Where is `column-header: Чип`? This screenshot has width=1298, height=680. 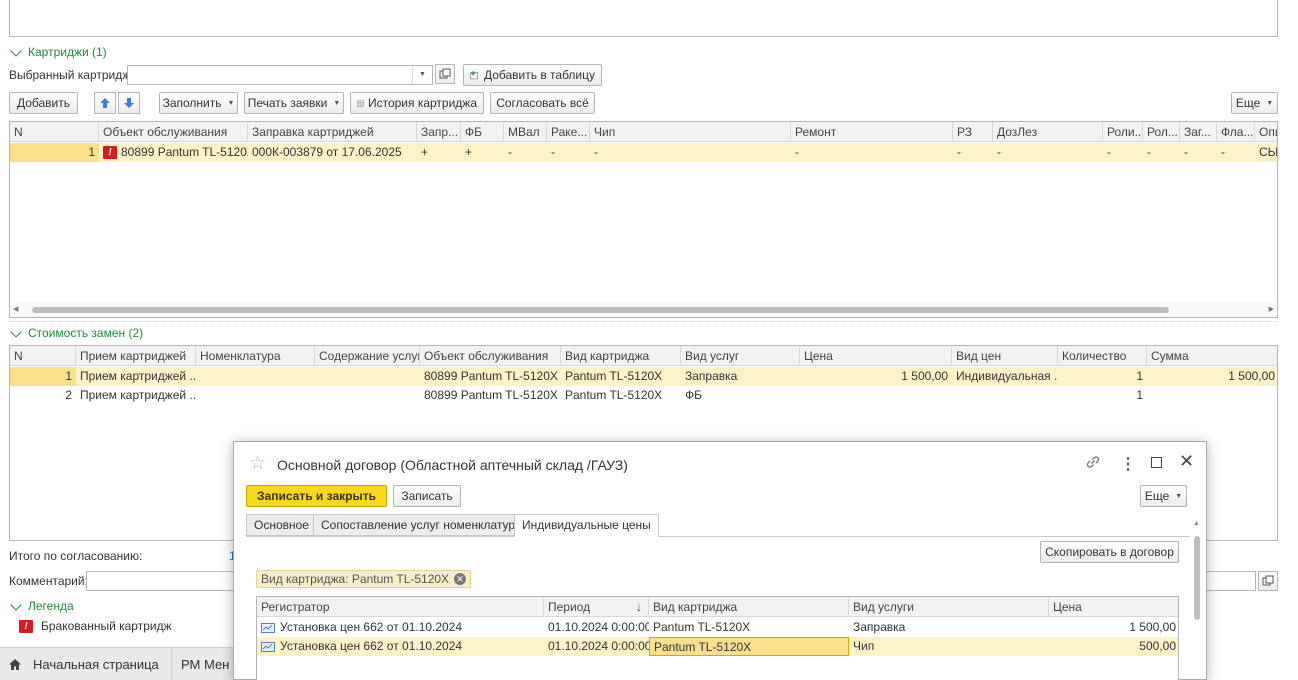
column-header: Чип is located at coordinates (690, 132).